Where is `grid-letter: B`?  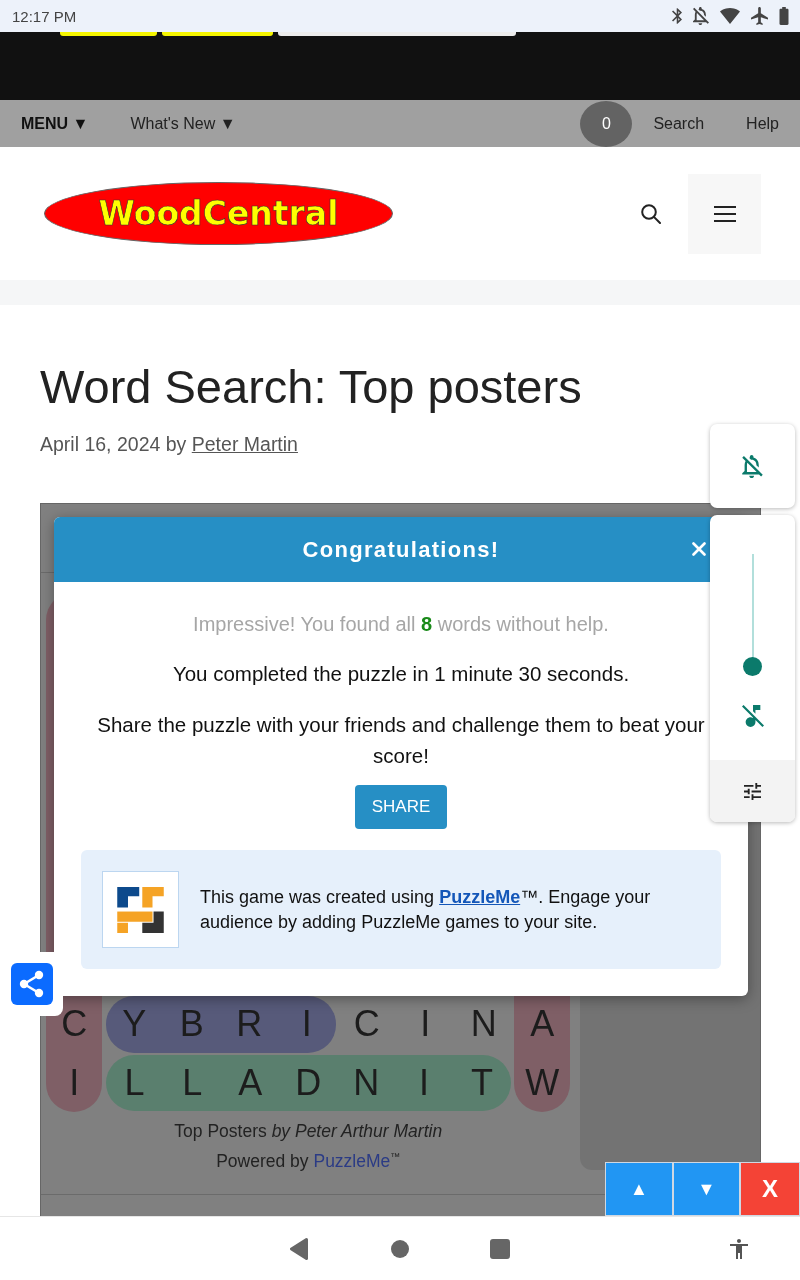
grid-letter: B is located at coordinates (191, 1024).